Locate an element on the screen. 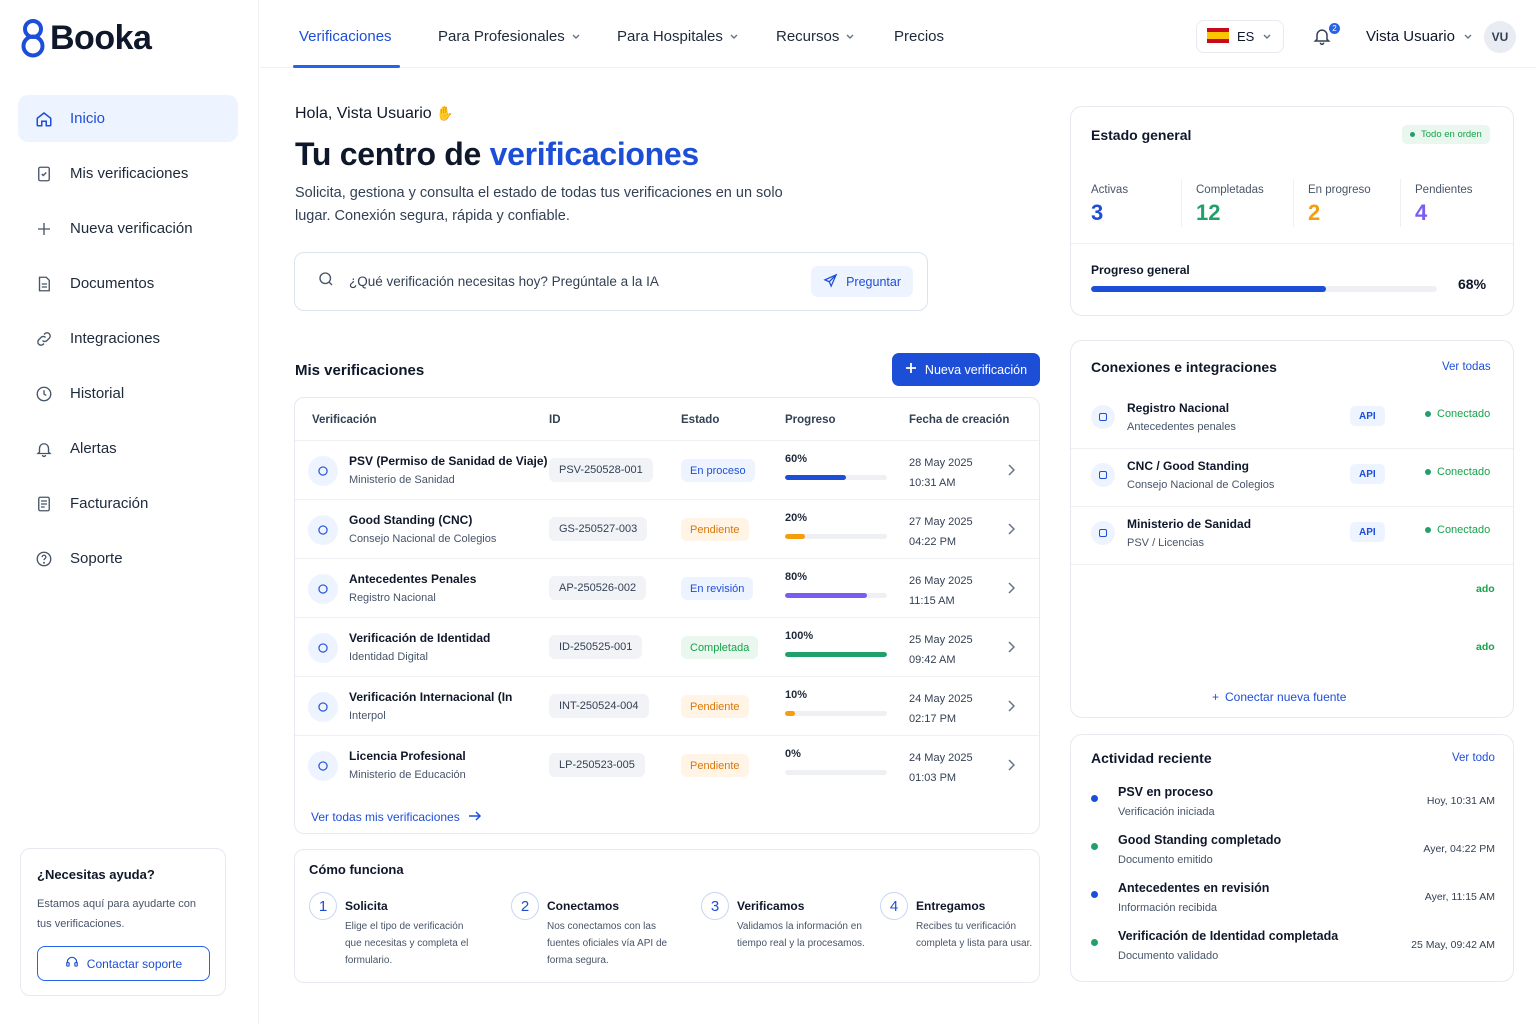 This screenshot has height=1024, width=1536. tab-label: Recursos is located at coordinates (808, 36).